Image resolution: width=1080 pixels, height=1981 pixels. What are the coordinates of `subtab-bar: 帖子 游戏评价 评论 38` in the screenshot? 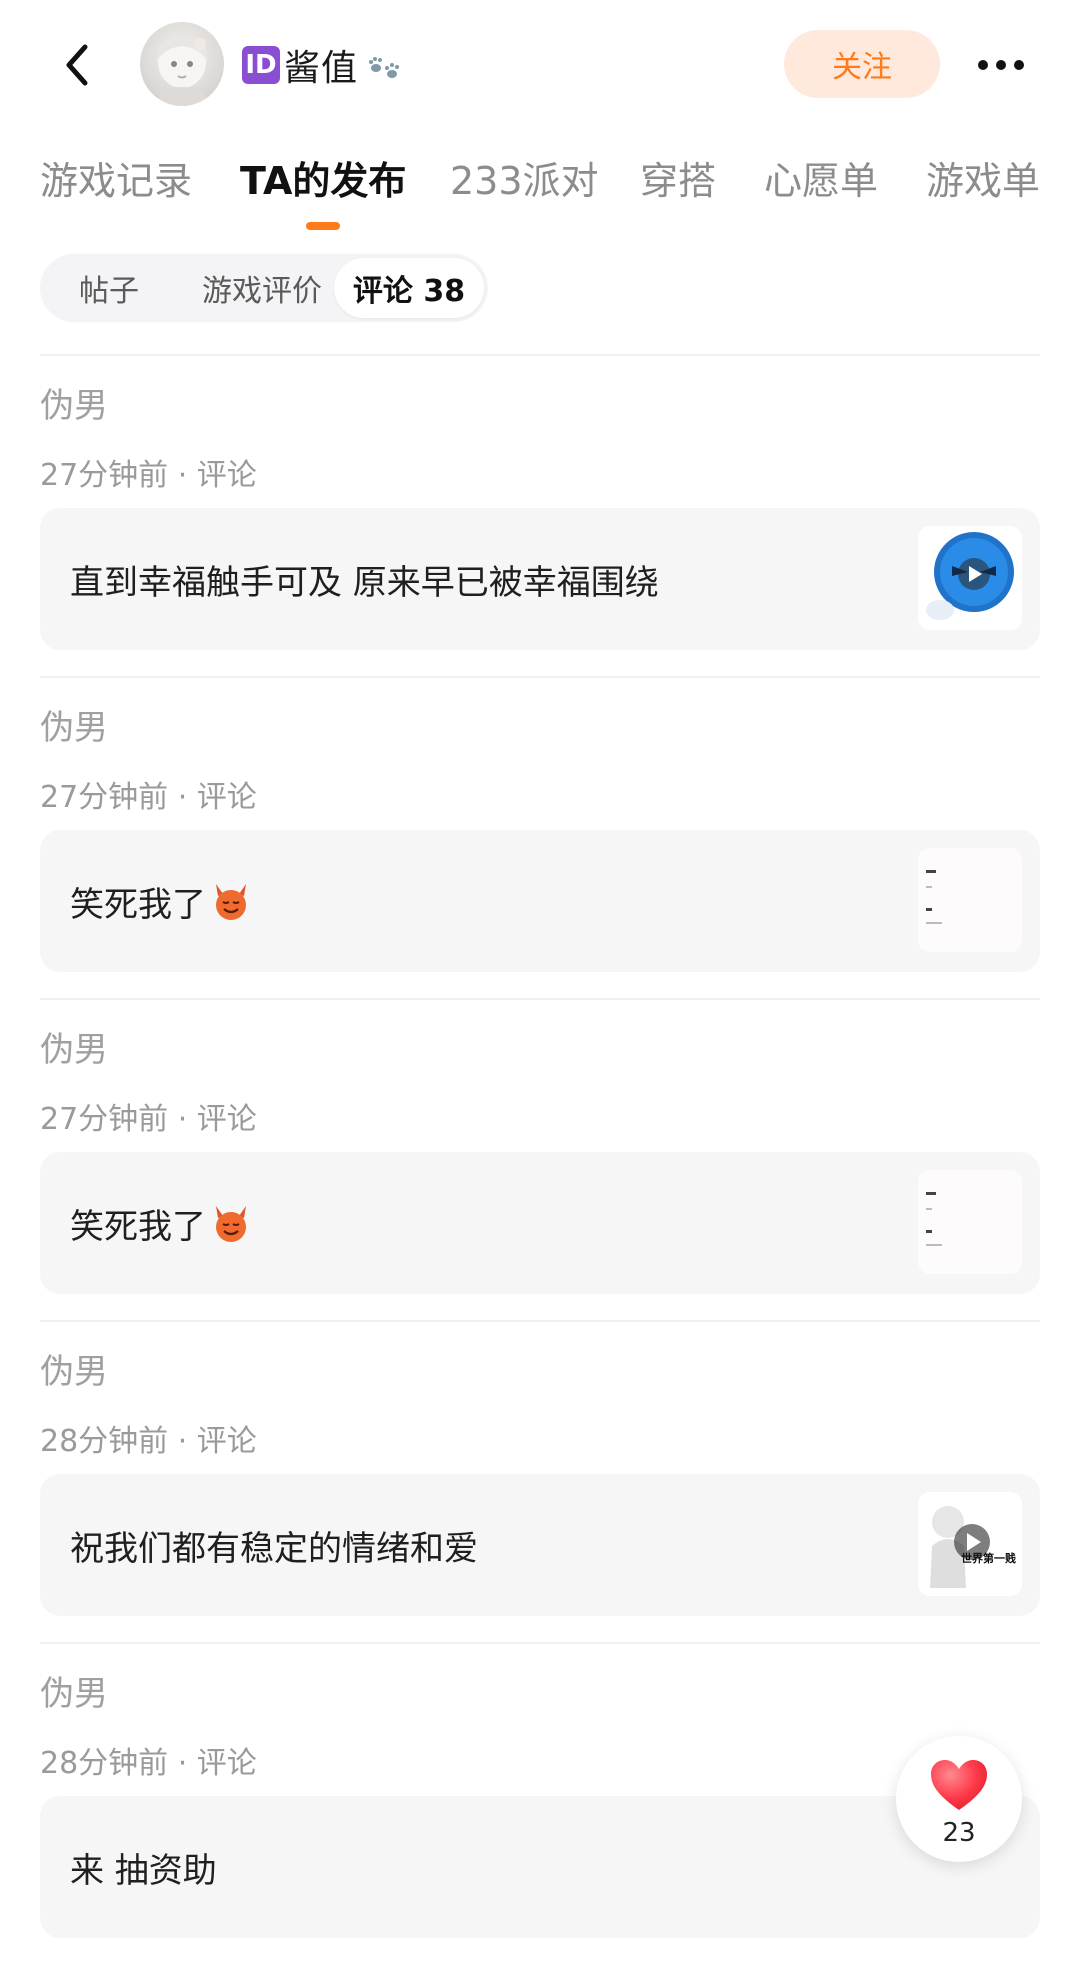 It's located at (264, 288).